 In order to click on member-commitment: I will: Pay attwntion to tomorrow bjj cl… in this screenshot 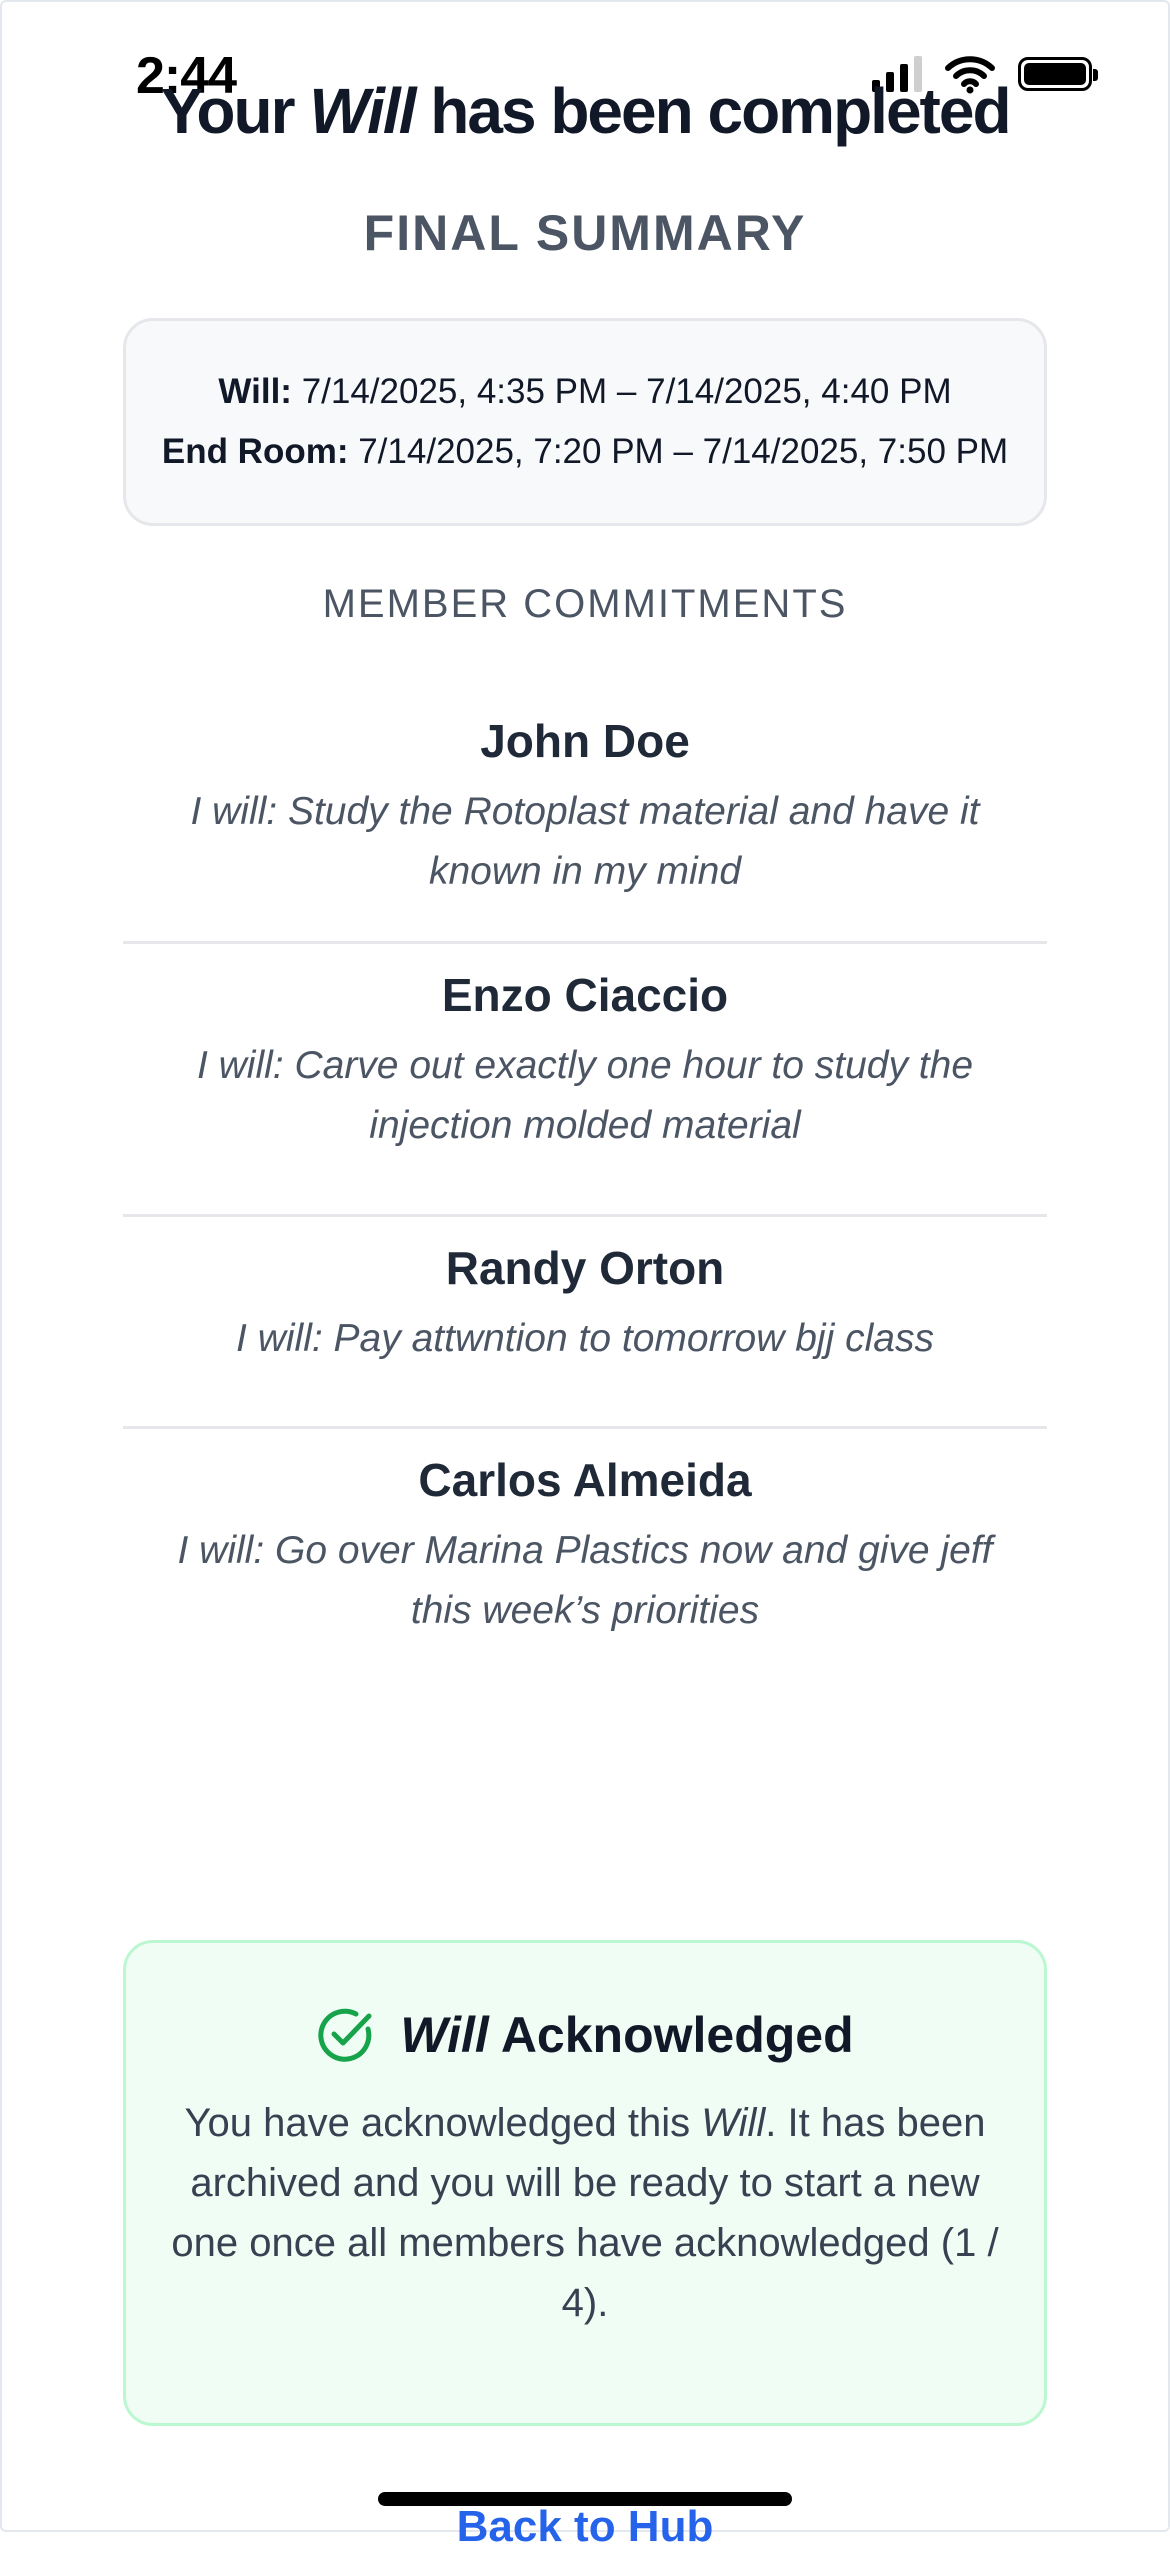, I will do `click(585, 1338)`.